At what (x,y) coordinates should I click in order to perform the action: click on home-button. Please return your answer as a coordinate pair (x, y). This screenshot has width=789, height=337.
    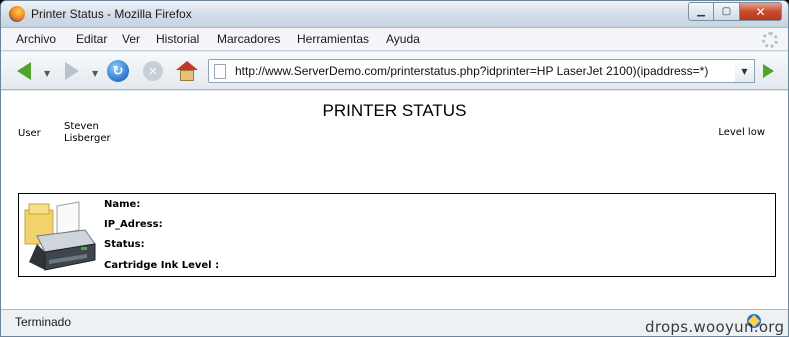
    Looking at the image, I should click on (187, 71).